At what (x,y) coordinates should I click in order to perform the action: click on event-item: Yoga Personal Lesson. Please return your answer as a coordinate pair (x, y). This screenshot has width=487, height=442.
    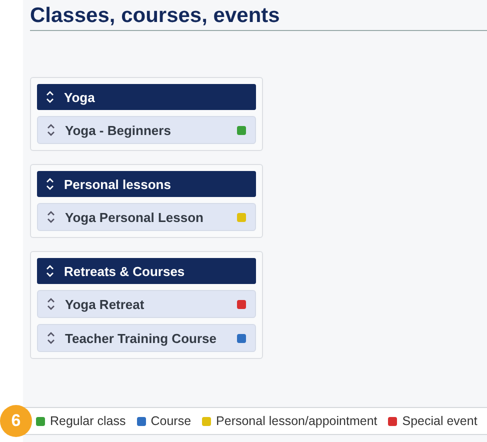
    Looking at the image, I should click on (146, 217).